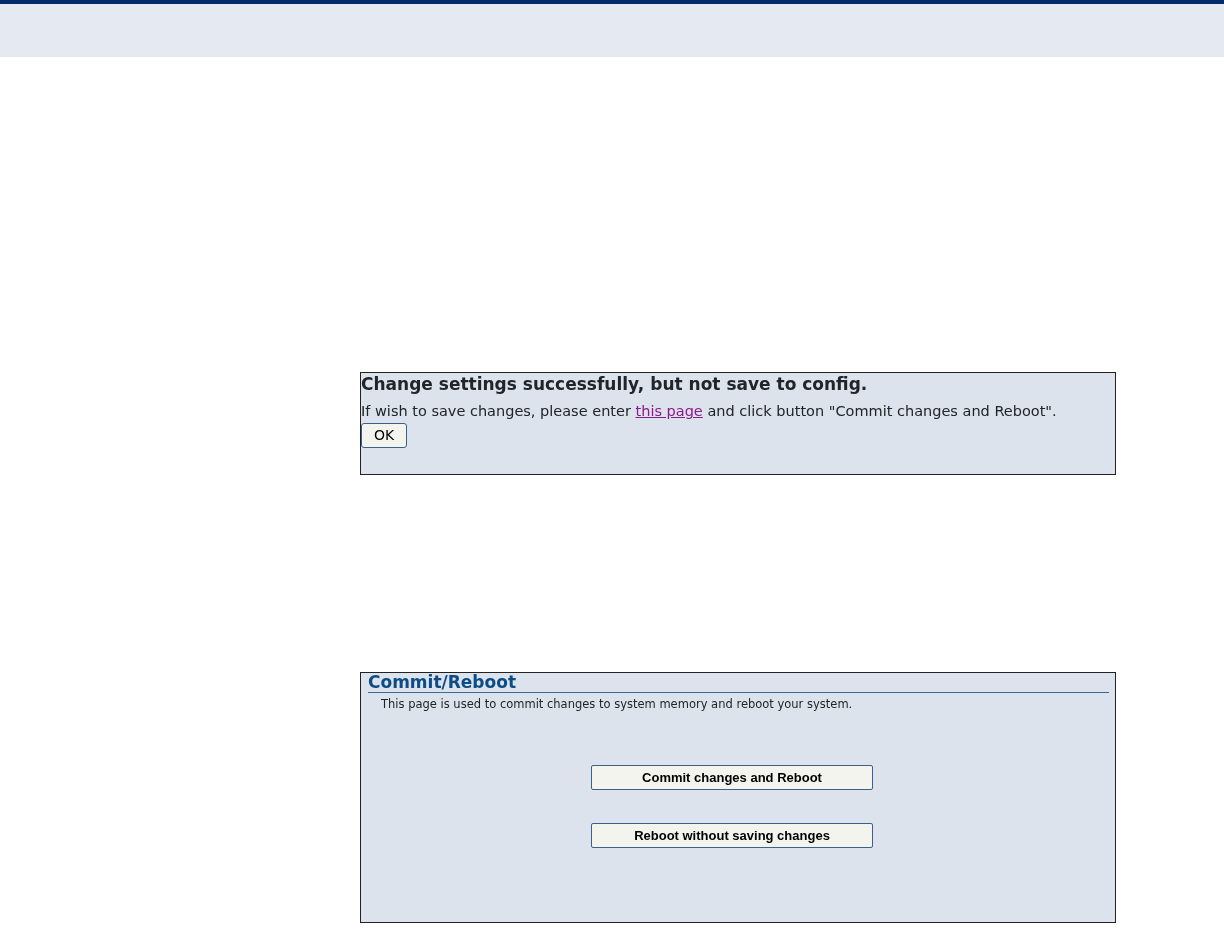 This screenshot has width=1224, height=933. What do you see at coordinates (732, 777) in the screenshot?
I see `commit-reboot-button: Commit changes and Reboot` at bounding box center [732, 777].